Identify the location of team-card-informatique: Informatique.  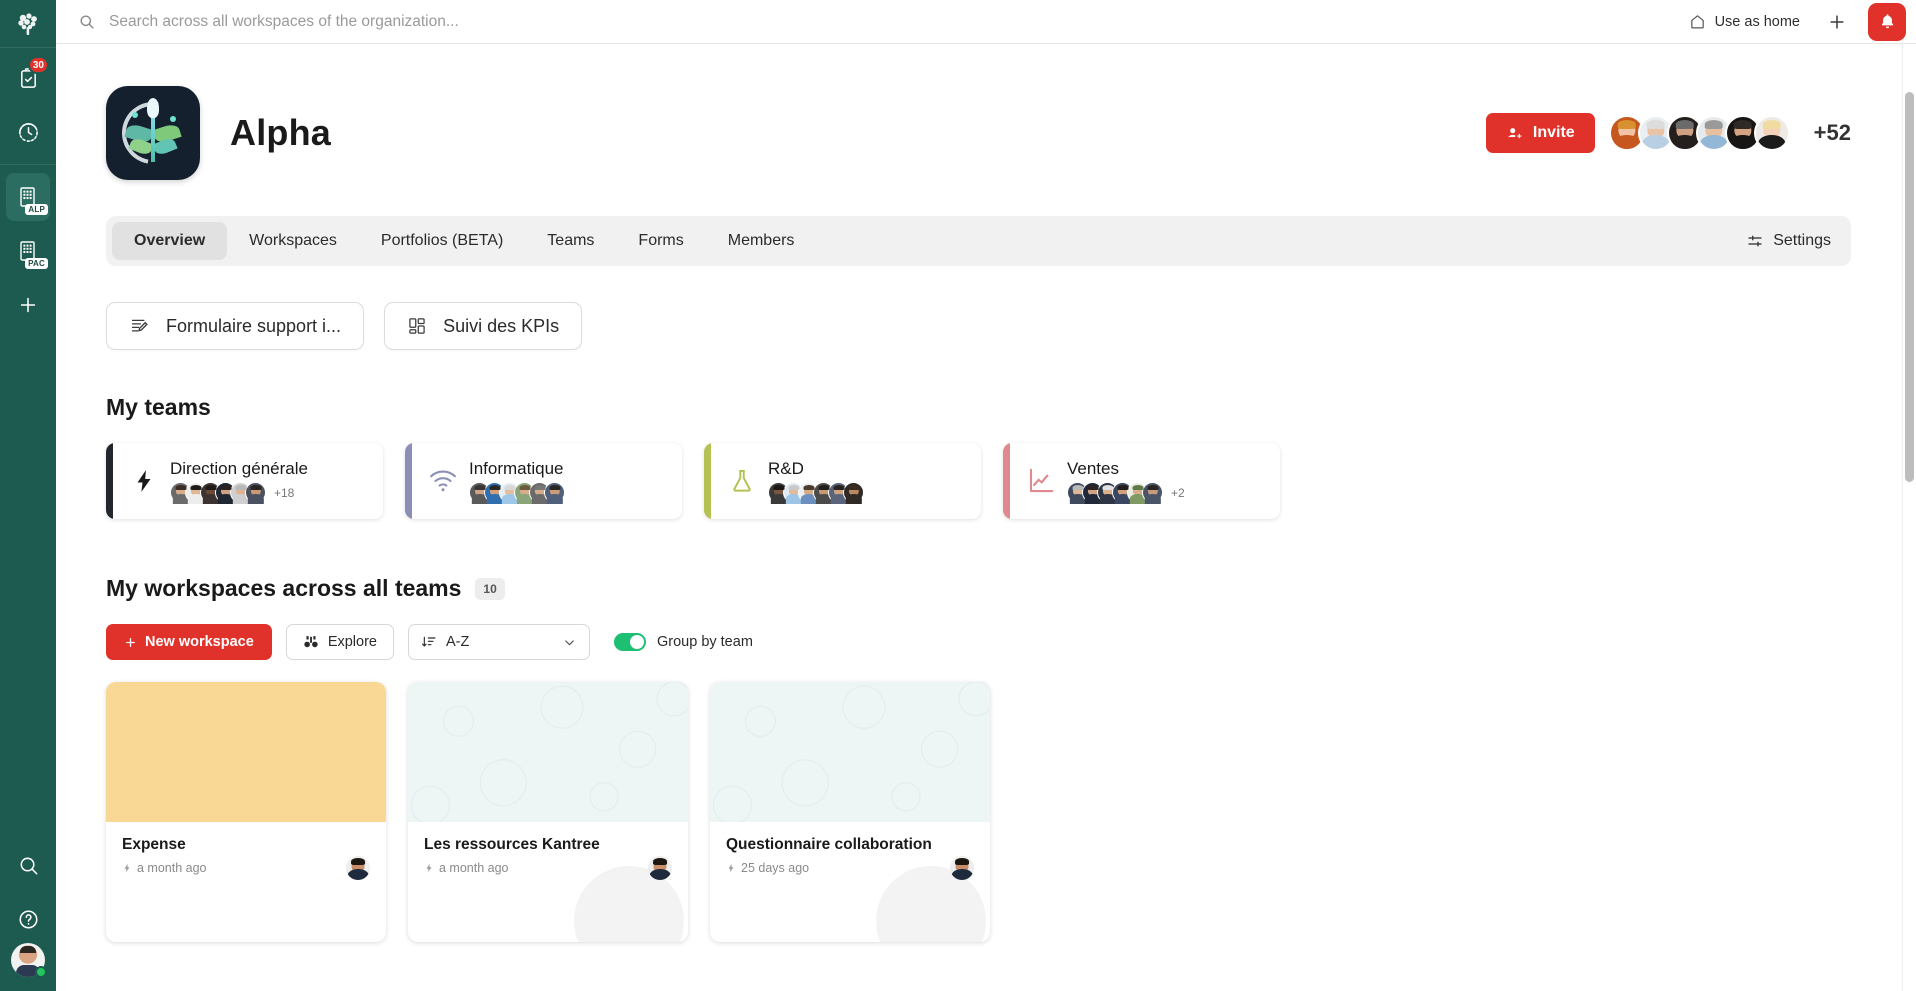
(543, 481).